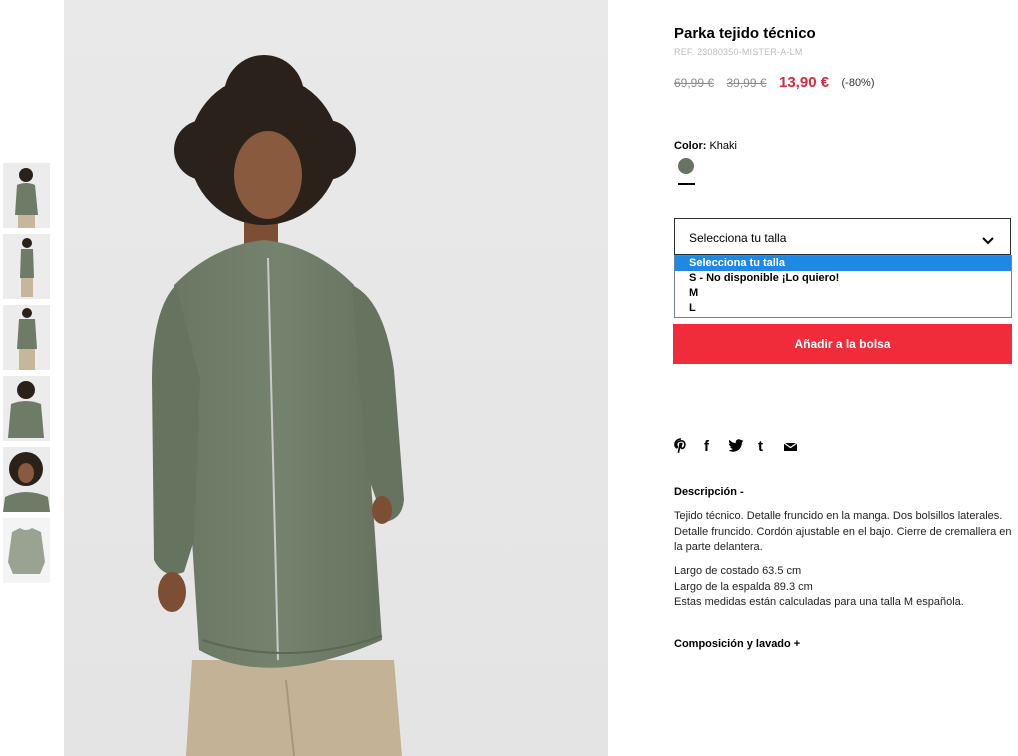  What do you see at coordinates (723, 146) in the screenshot?
I see `color-value: Khaki` at bounding box center [723, 146].